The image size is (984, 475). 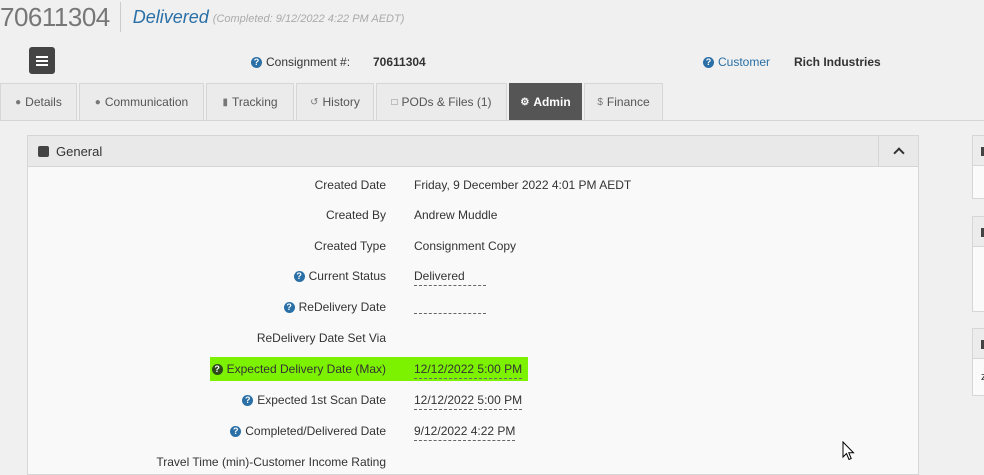 I want to click on expected-delivery-date-editable: 12/12/2022 5:00 PM, so click(x=468, y=370).